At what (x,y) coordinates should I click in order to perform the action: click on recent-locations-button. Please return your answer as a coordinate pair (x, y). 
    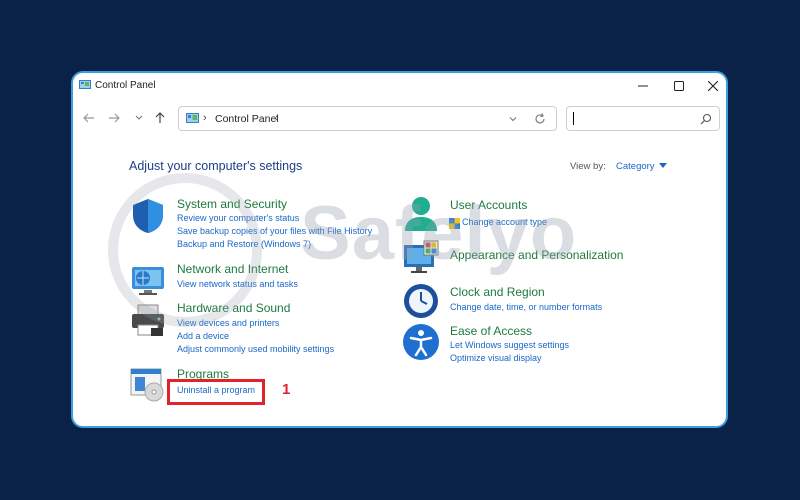
    Looking at the image, I should click on (139, 118).